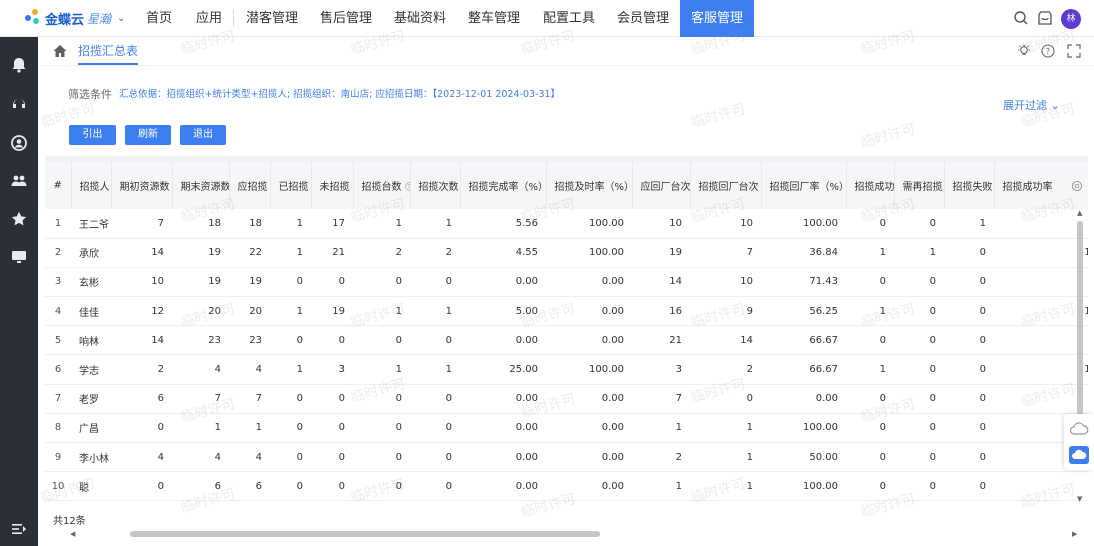 Image resolution: width=1094 pixels, height=546 pixels. Describe the element at coordinates (332, 185) in the screenshot. I see `col-header-not-done: 未招揽` at that location.